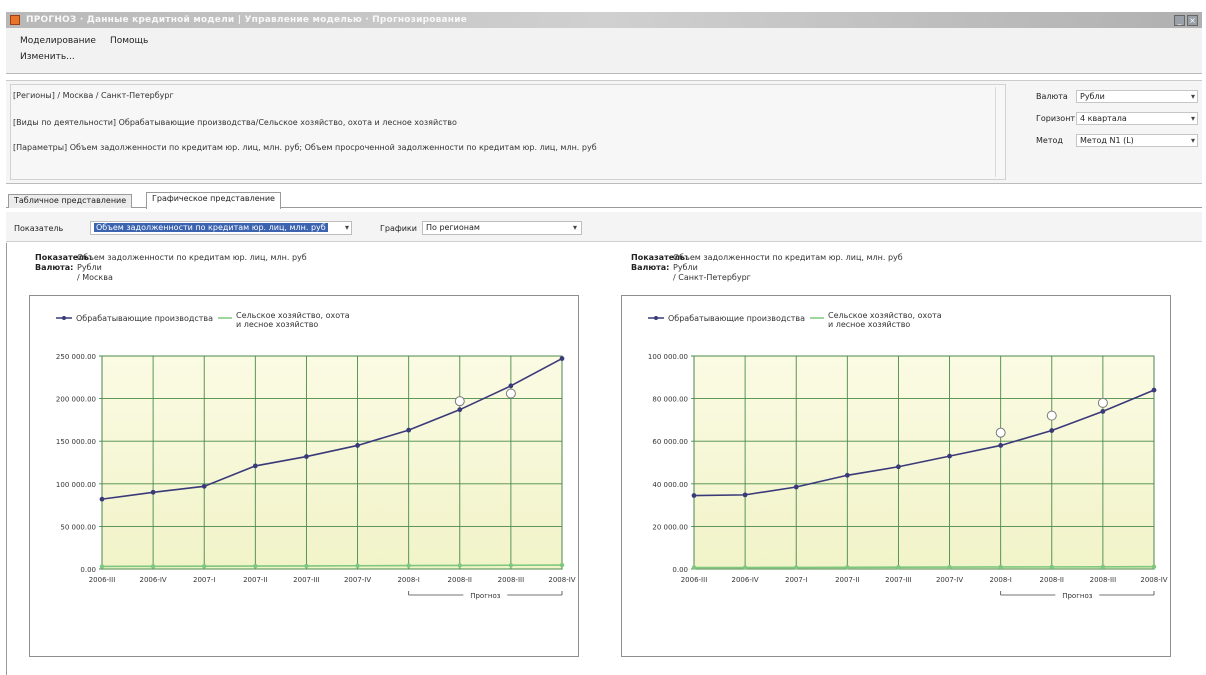  What do you see at coordinates (213, 200) in the screenshot?
I see `tab-graph-view: Графическое представление` at bounding box center [213, 200].